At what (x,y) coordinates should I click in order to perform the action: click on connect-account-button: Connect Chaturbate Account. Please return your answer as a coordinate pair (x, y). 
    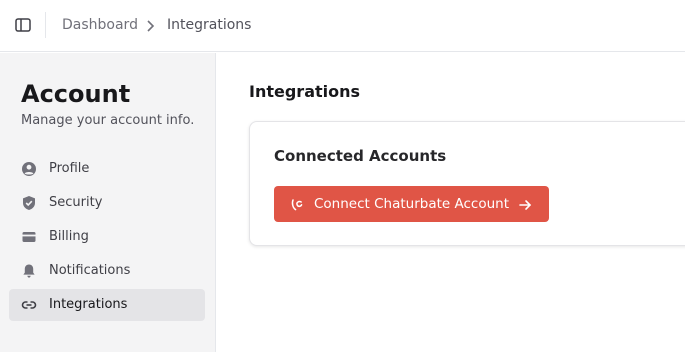
    Looking at the image, I should click on (411, 204).